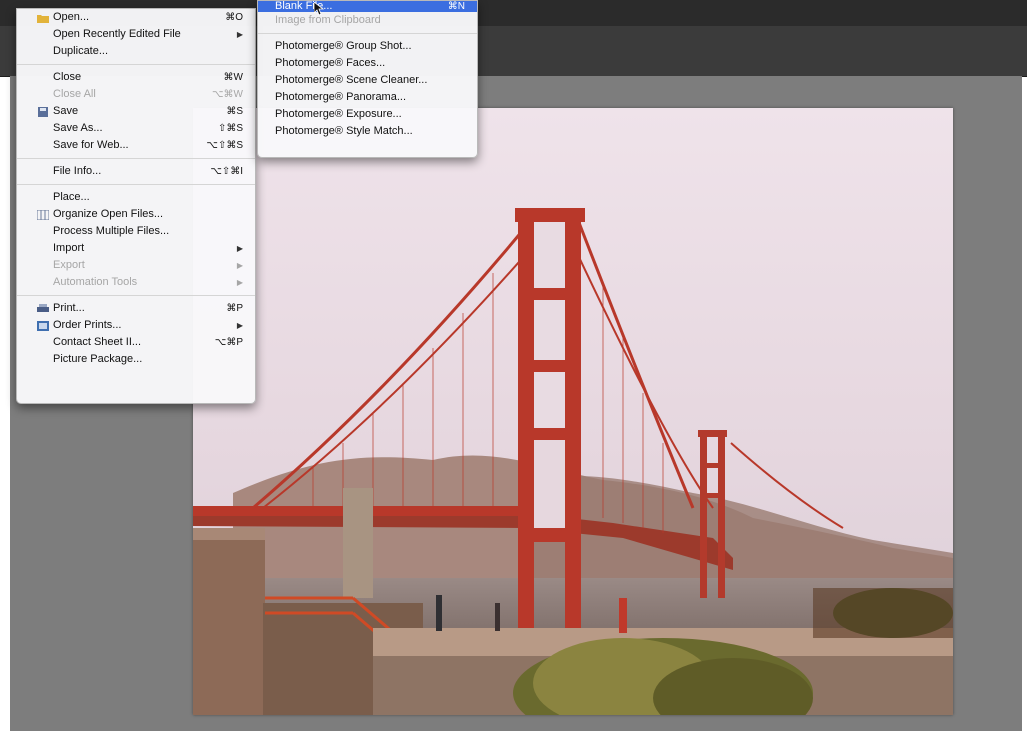  I want to click on menu-item-shortcut: ⌘S, so click(234, 111).